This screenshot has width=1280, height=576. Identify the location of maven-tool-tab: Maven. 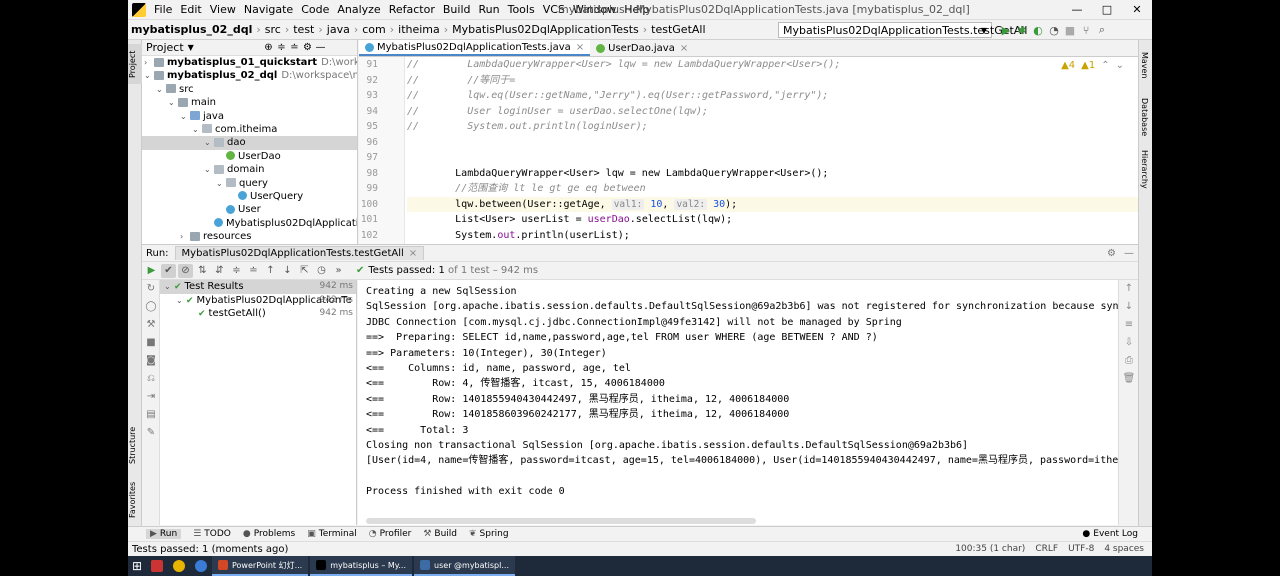
(1144, 65).